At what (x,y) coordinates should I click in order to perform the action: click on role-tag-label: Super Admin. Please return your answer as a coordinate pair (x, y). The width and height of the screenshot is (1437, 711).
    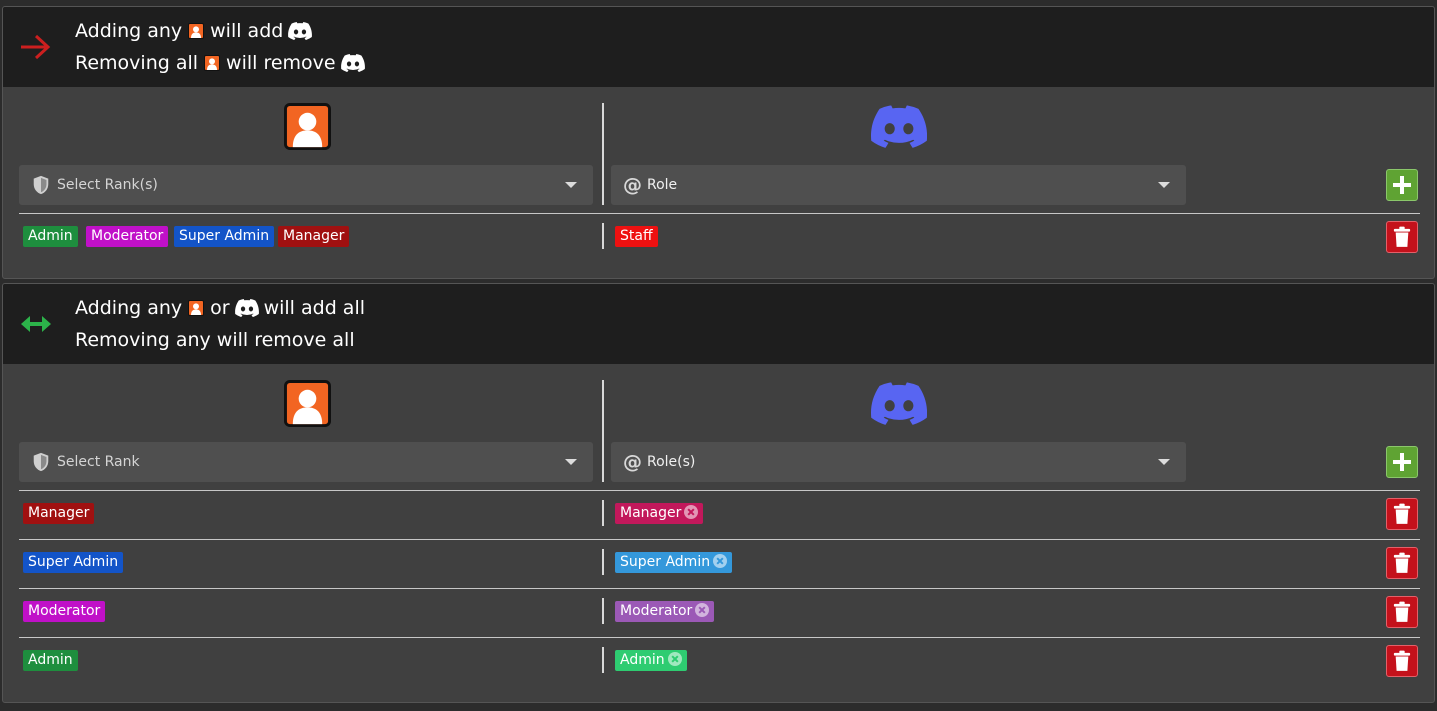
    Looking at the image, I should click on (665, 562).